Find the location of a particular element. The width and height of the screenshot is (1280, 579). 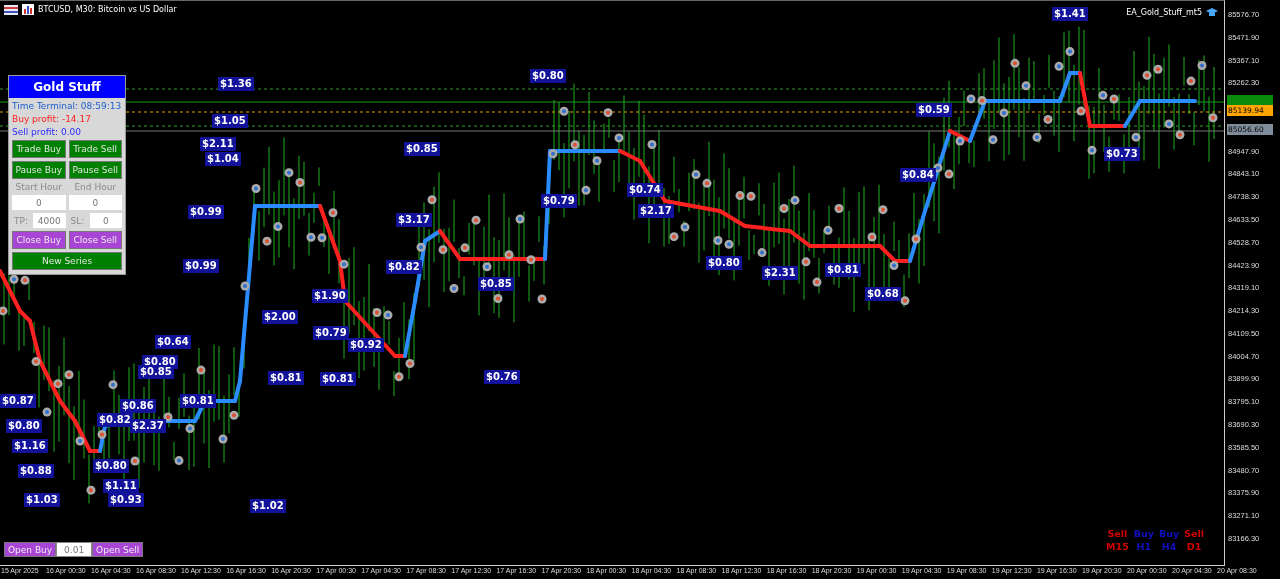

profit-label: $2.00 is located at coordinates (280, 317).